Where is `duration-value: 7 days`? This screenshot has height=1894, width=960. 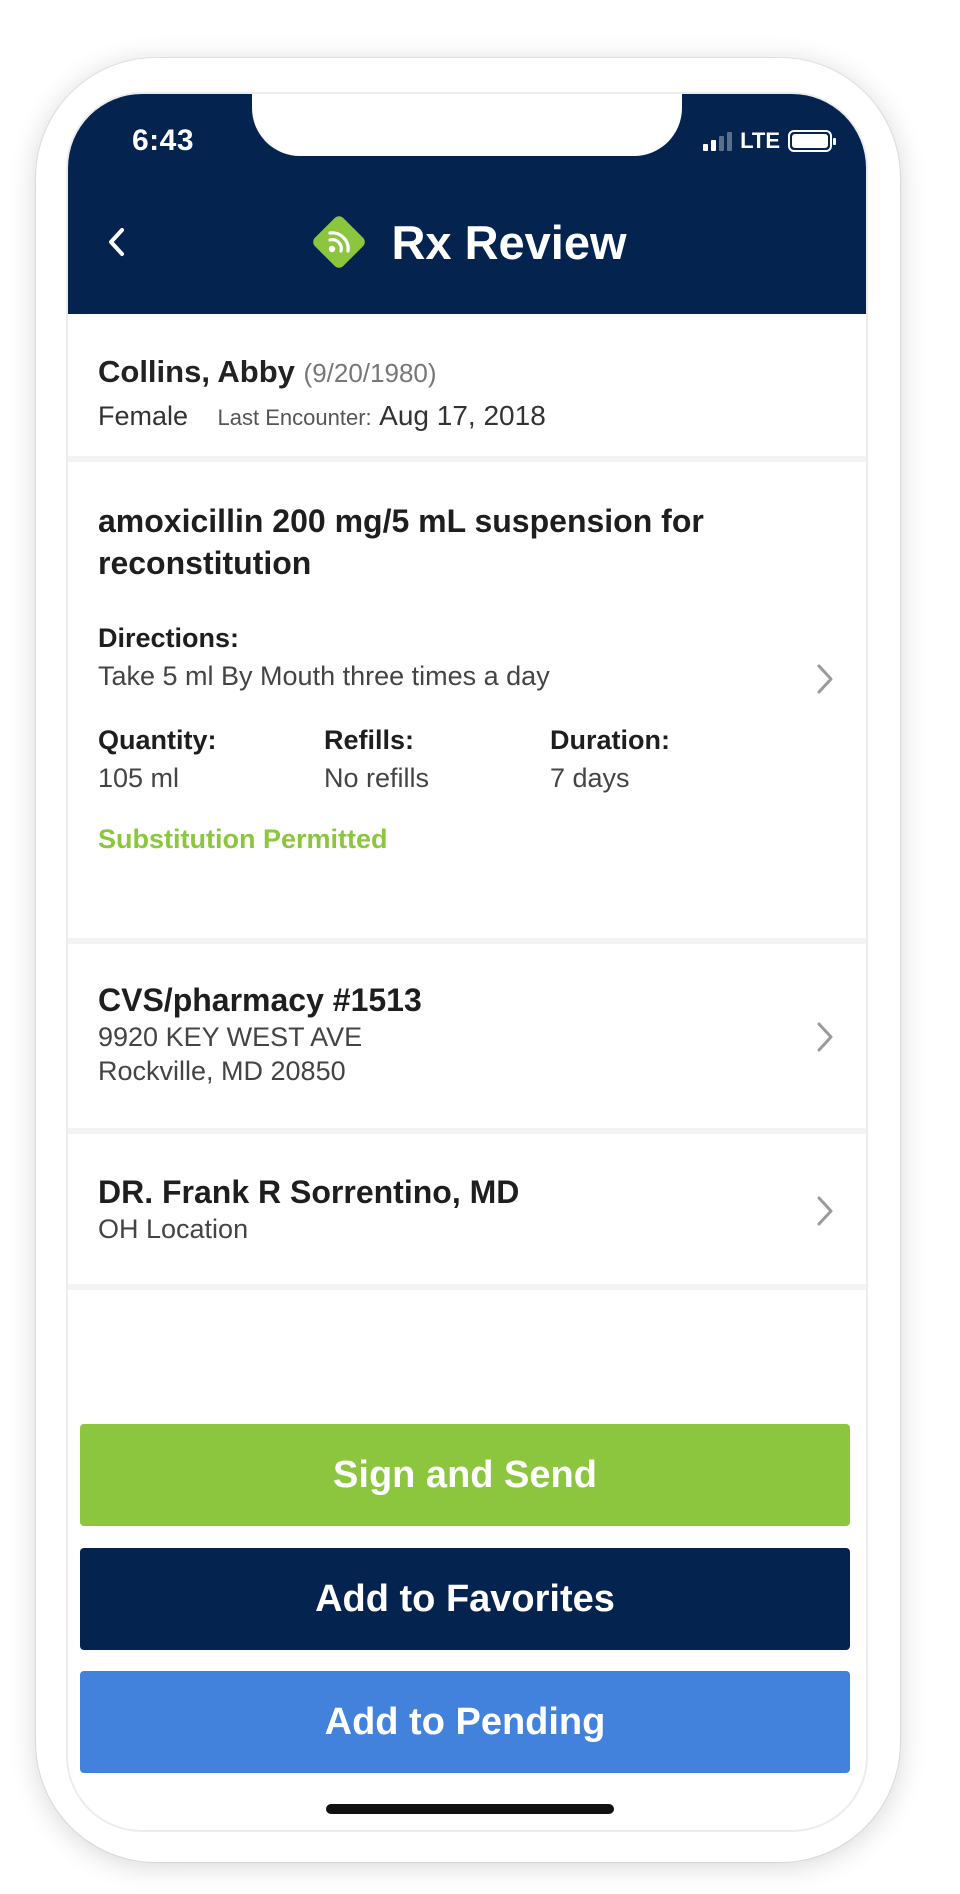 duration-value: 7 days is located at coordinates (590, 778).